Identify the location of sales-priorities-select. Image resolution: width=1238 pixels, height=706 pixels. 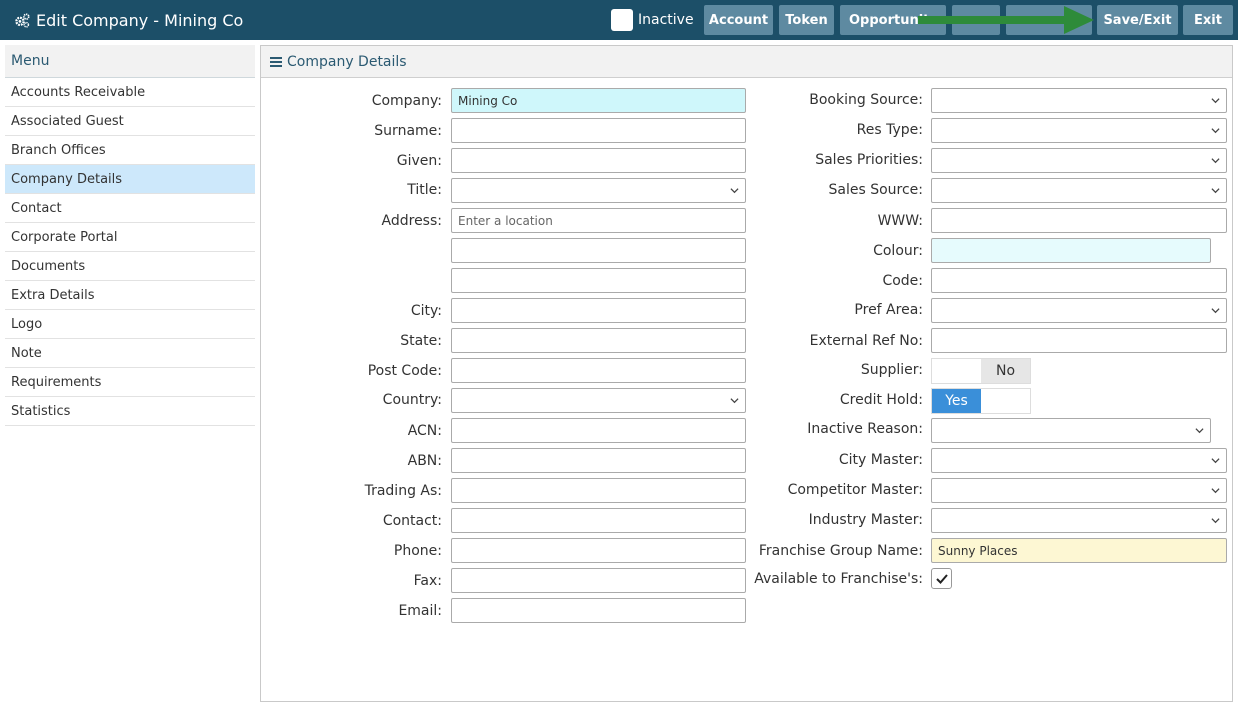
(1079, 160).